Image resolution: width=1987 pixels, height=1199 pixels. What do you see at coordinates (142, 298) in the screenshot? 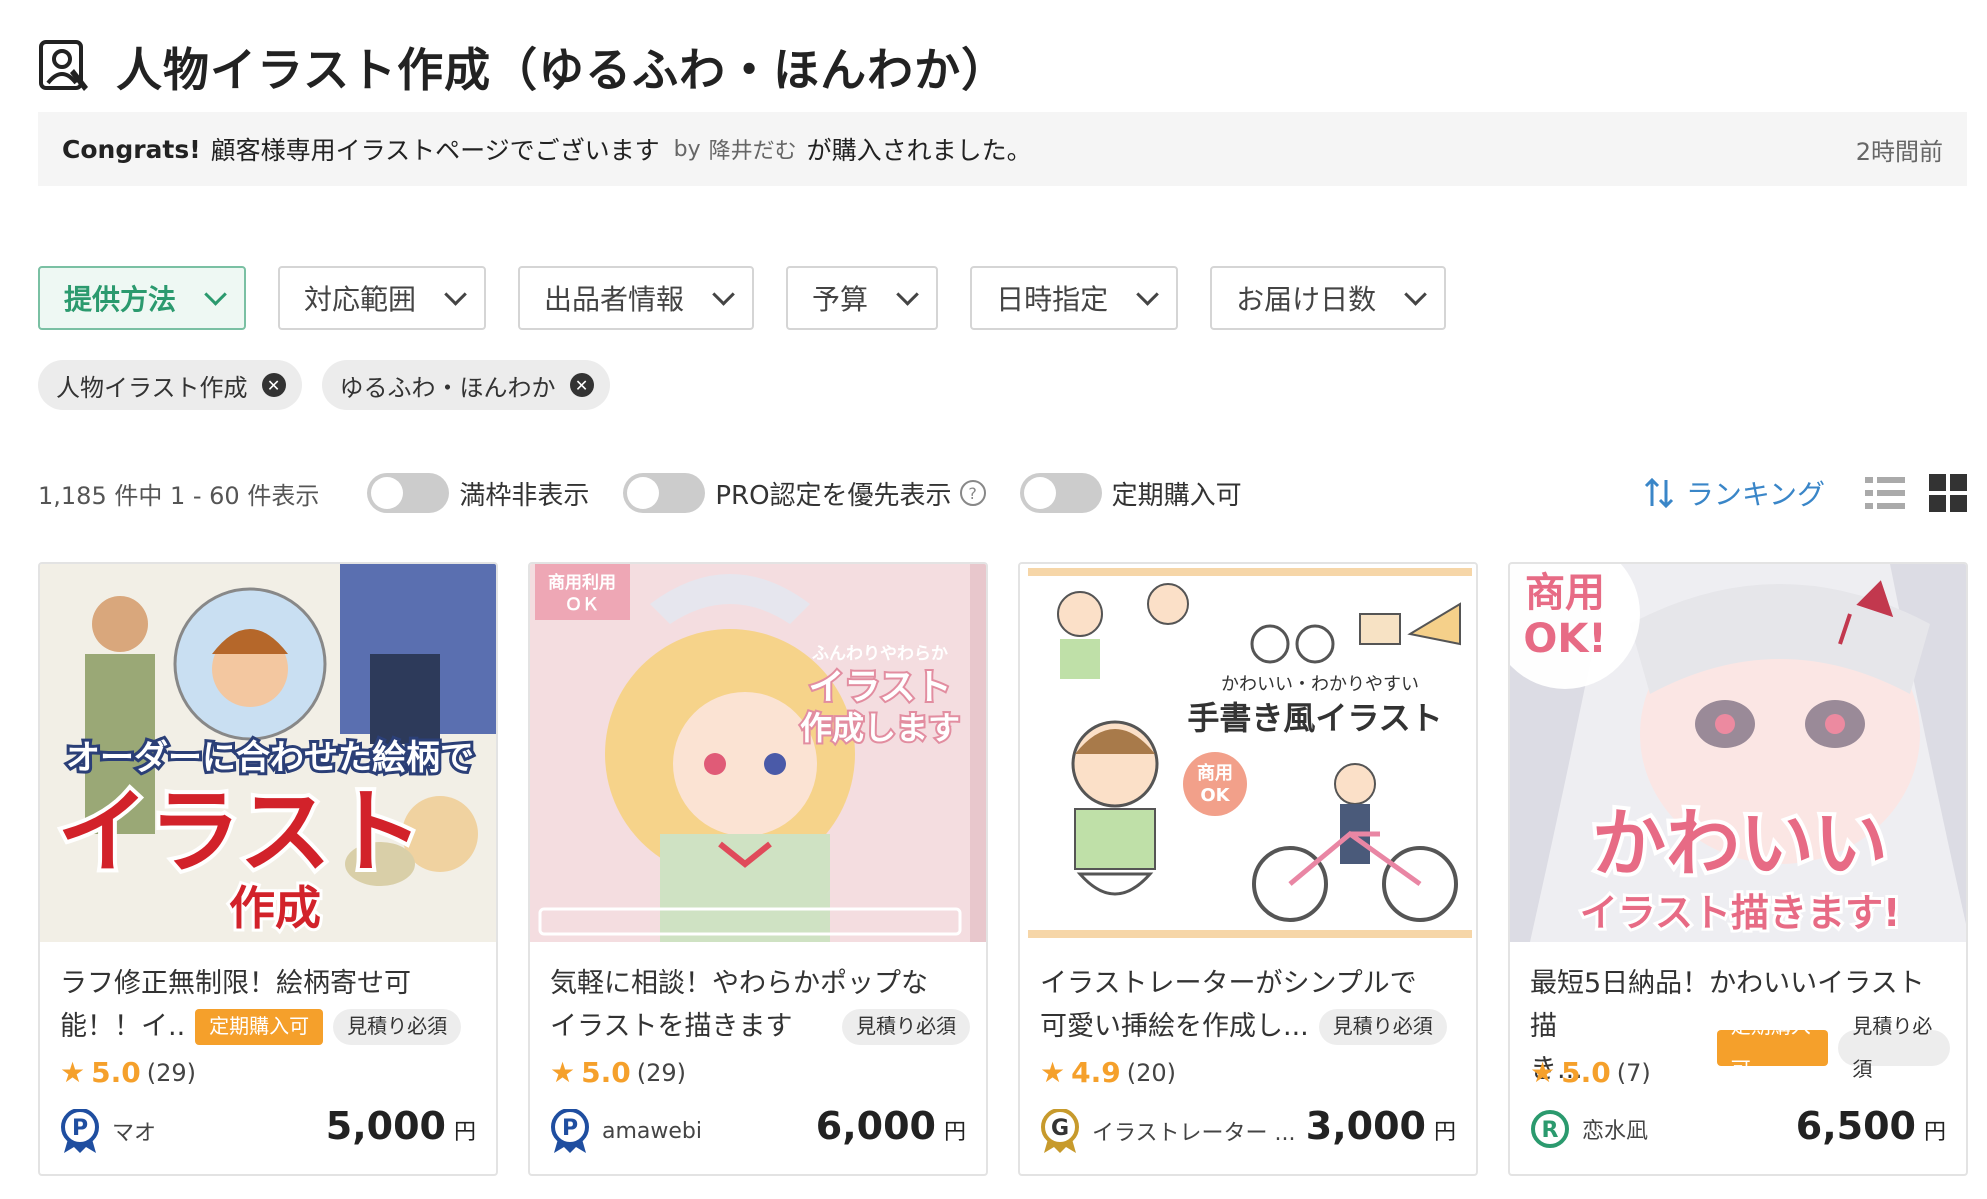
I see `filter-delivery-method: 提供方法` at bounding box center [142, 298].